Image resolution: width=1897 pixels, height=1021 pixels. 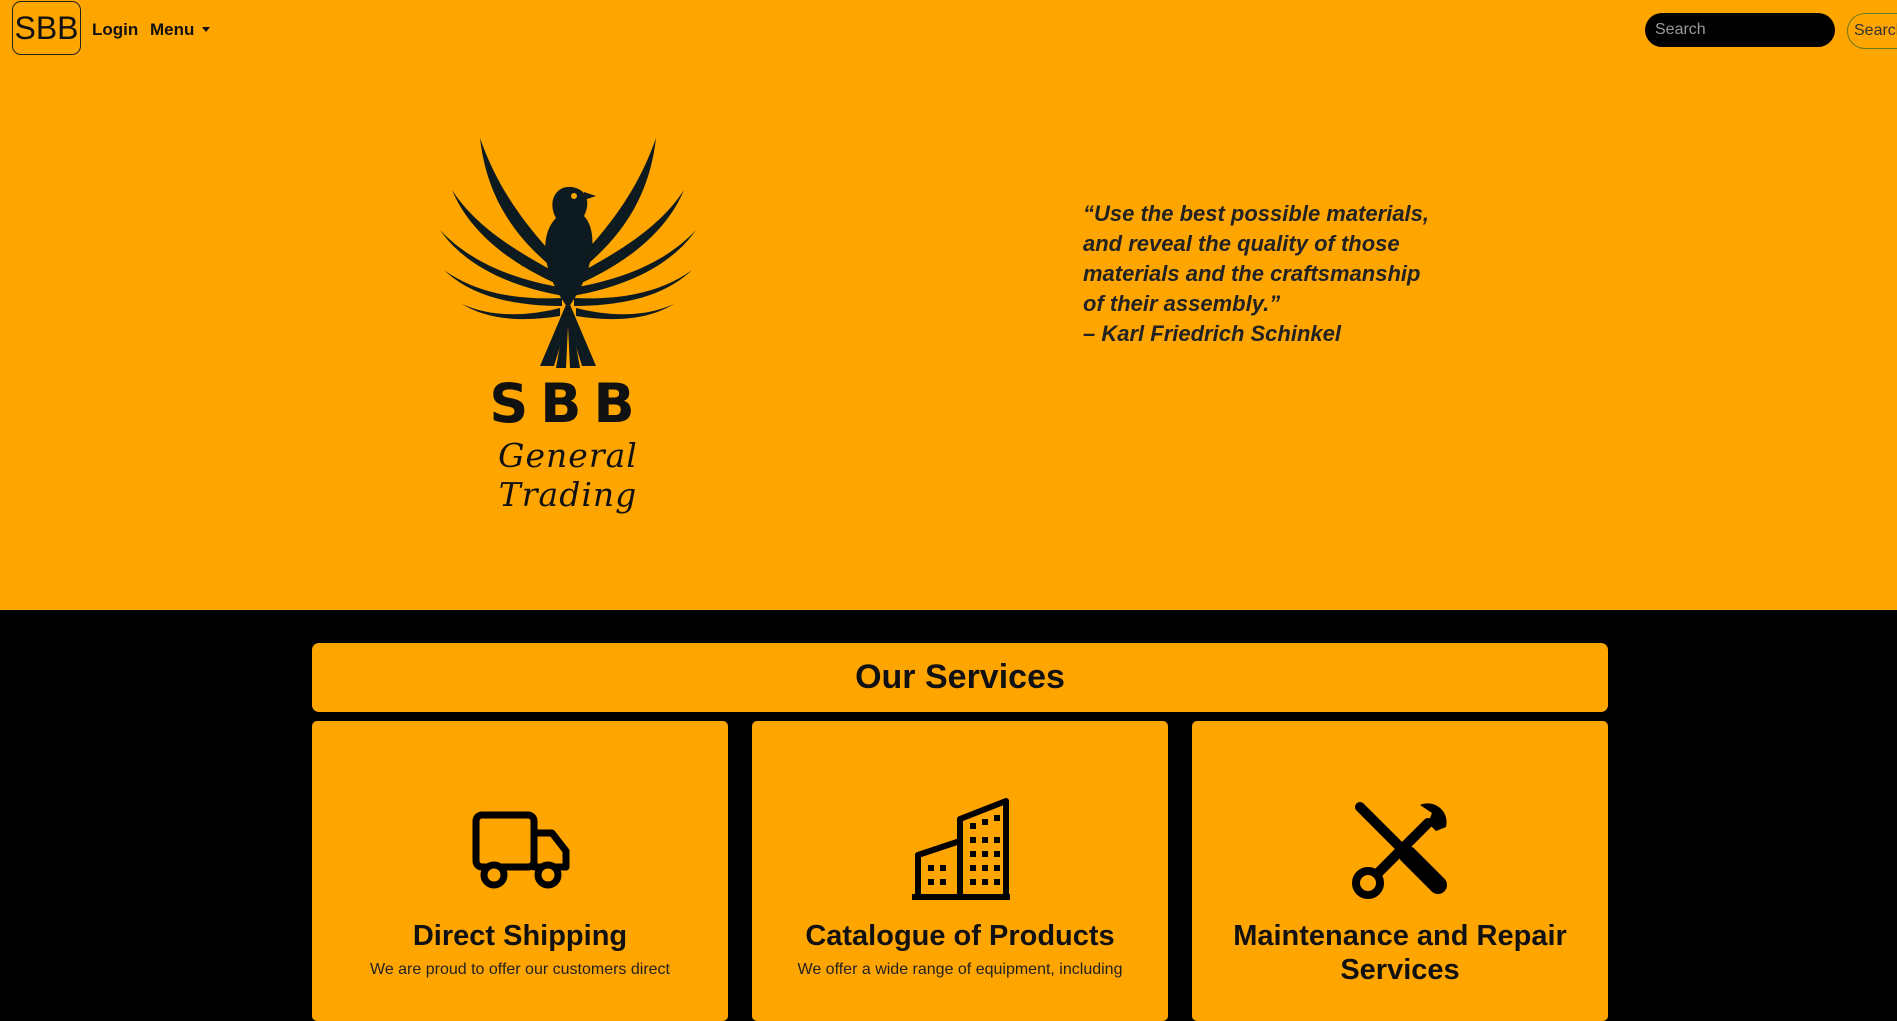 I want to click on navbar: SBB Login Menu Search, so click(x=948, y=31).